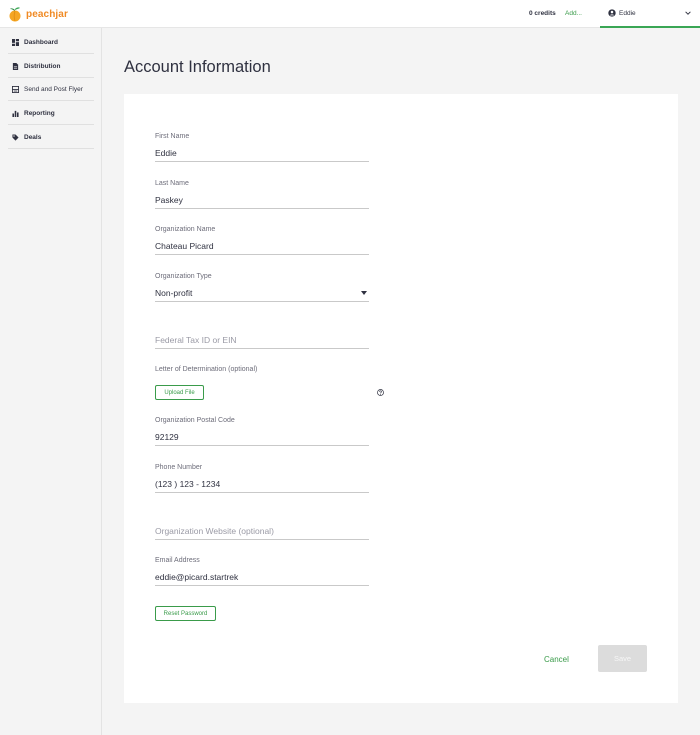  I want to click on user-icon, so click(612, 13).